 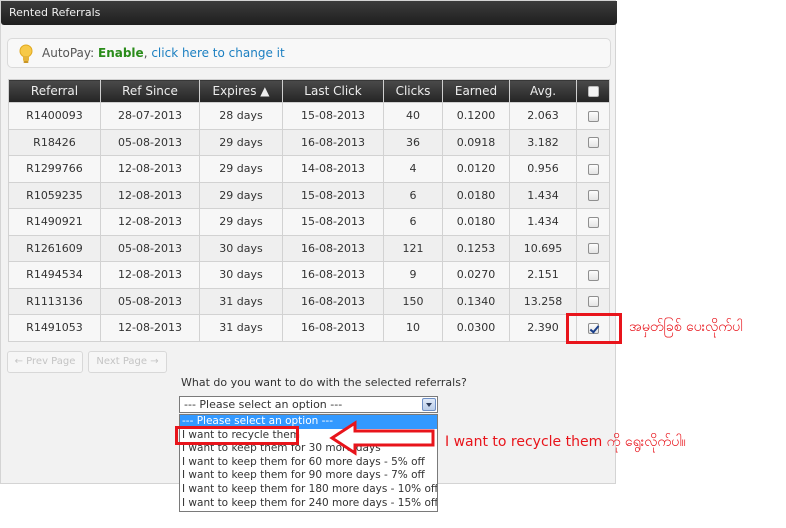 I want to click on column-header-expires: Expires ▲, so click(x=241, y=91).